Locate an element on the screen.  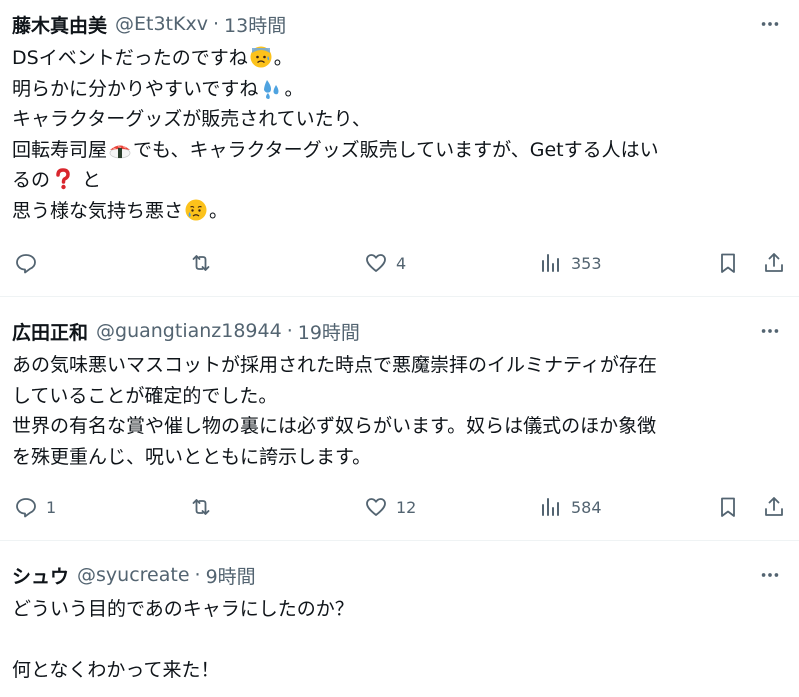
view-count: 584 is located at coordinates (586, 507).